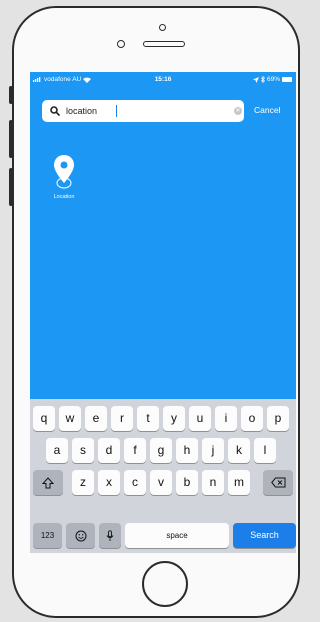 This screenshot has width=320, height=622. I want to click on location-arrow-icon, so click(255, 79).